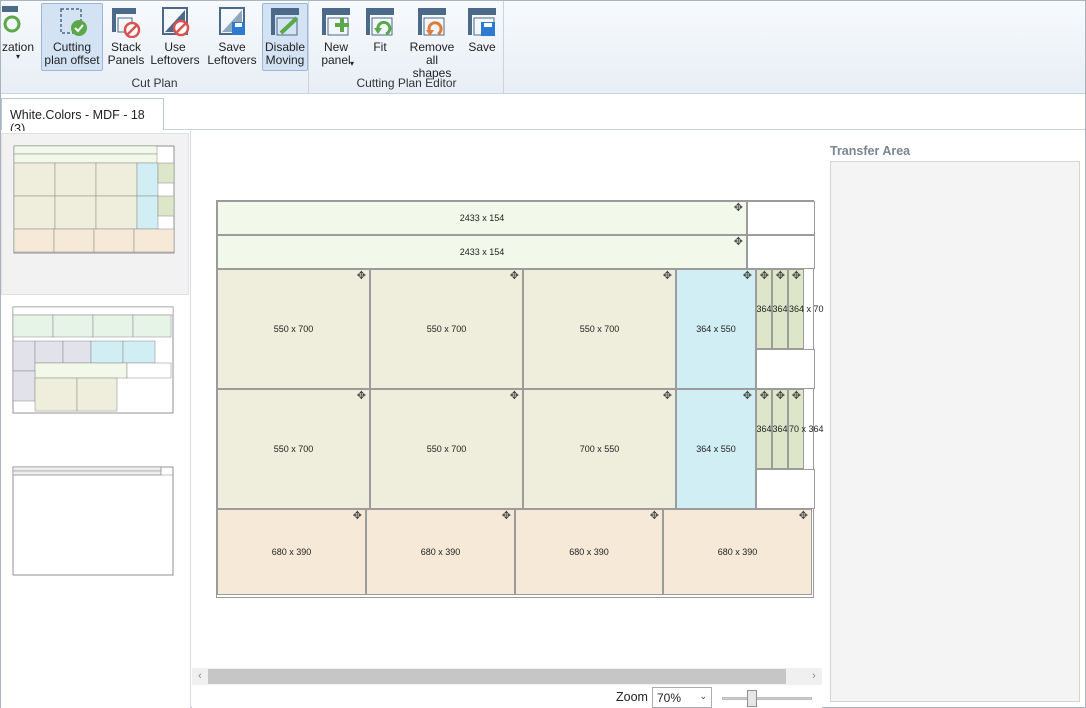 The width and height of the screenshot is (1086, 708). I want to click on new-panel-label: New panel, so click(336, 53).